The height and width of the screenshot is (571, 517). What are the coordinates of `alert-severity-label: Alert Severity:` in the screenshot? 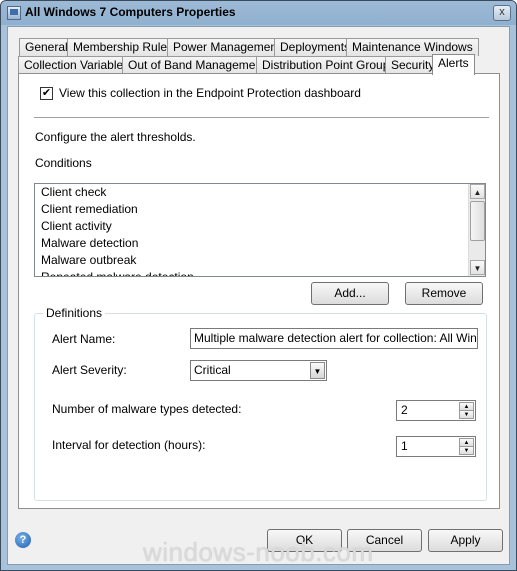 It's located at (89, 370).